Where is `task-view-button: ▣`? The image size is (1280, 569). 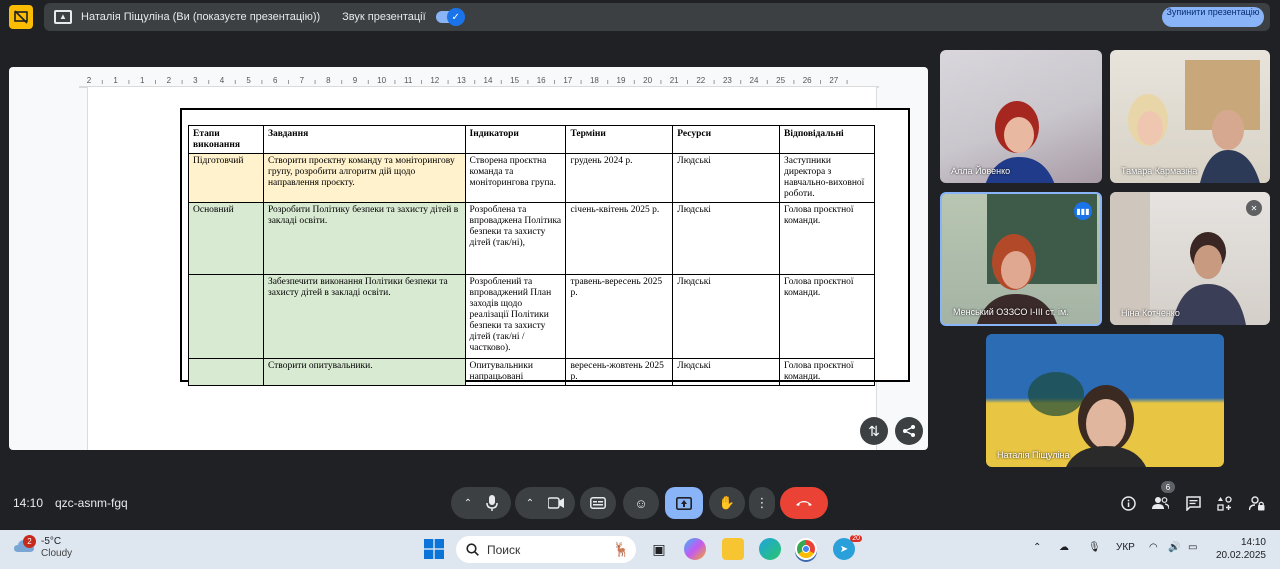
task-view-button: ▣ is located at coordinates (659, 549).